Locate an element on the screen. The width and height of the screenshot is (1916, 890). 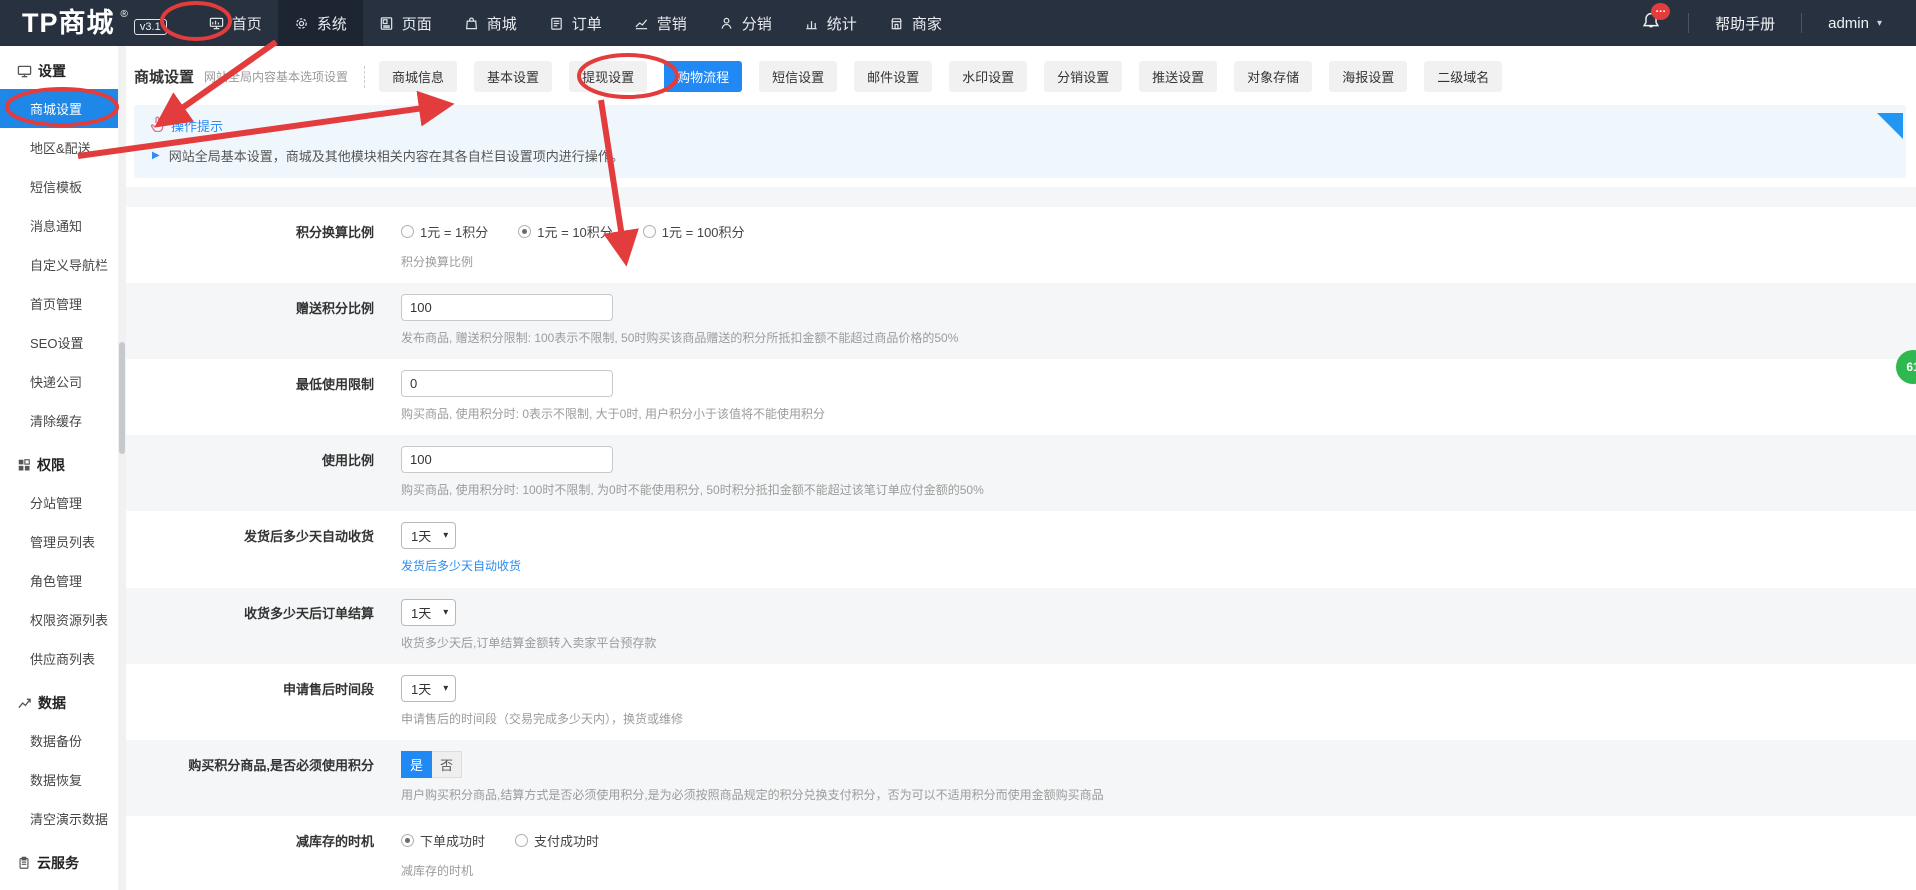
nav-item-home: 首页 is located at coordinates (235, 23).